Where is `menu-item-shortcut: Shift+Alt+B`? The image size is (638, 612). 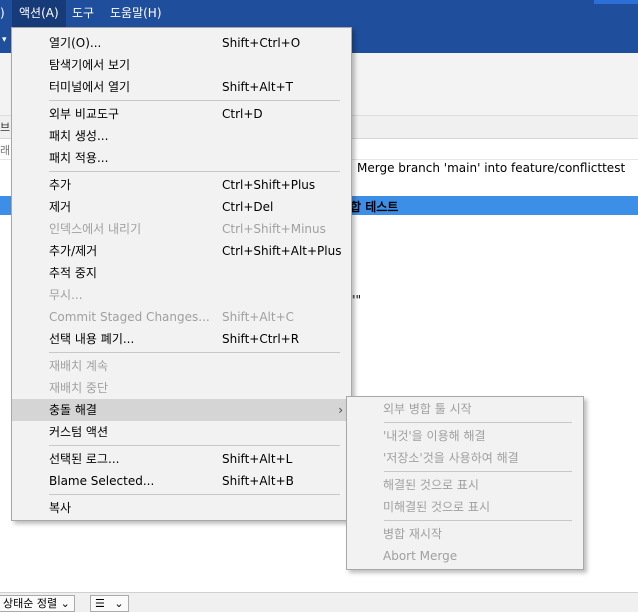
menu-item-shortcut: Shift+Alt+B is located at coordinates (258, 481).